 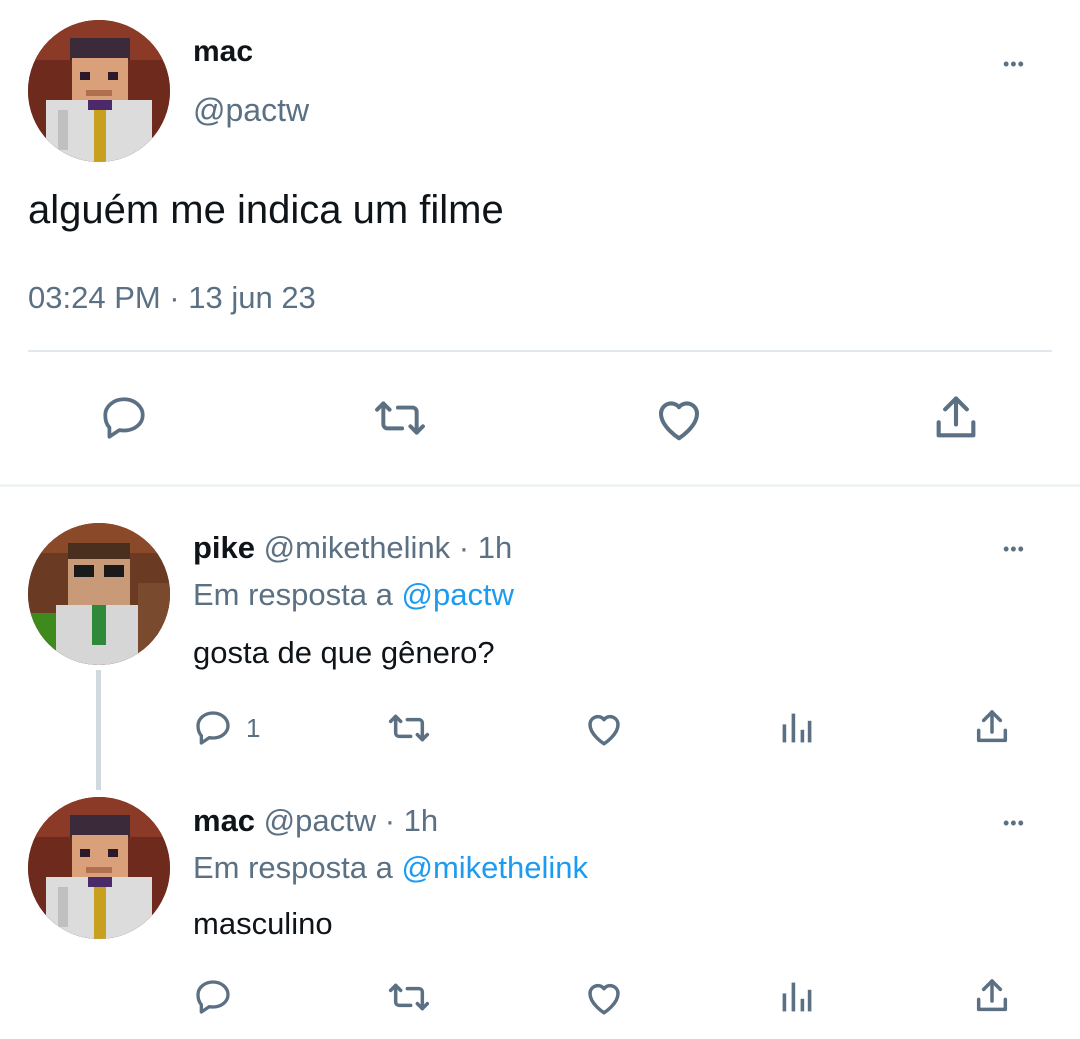 I want to click on reply-context: Em resposta a @pactw, so click(x=353, y=595).